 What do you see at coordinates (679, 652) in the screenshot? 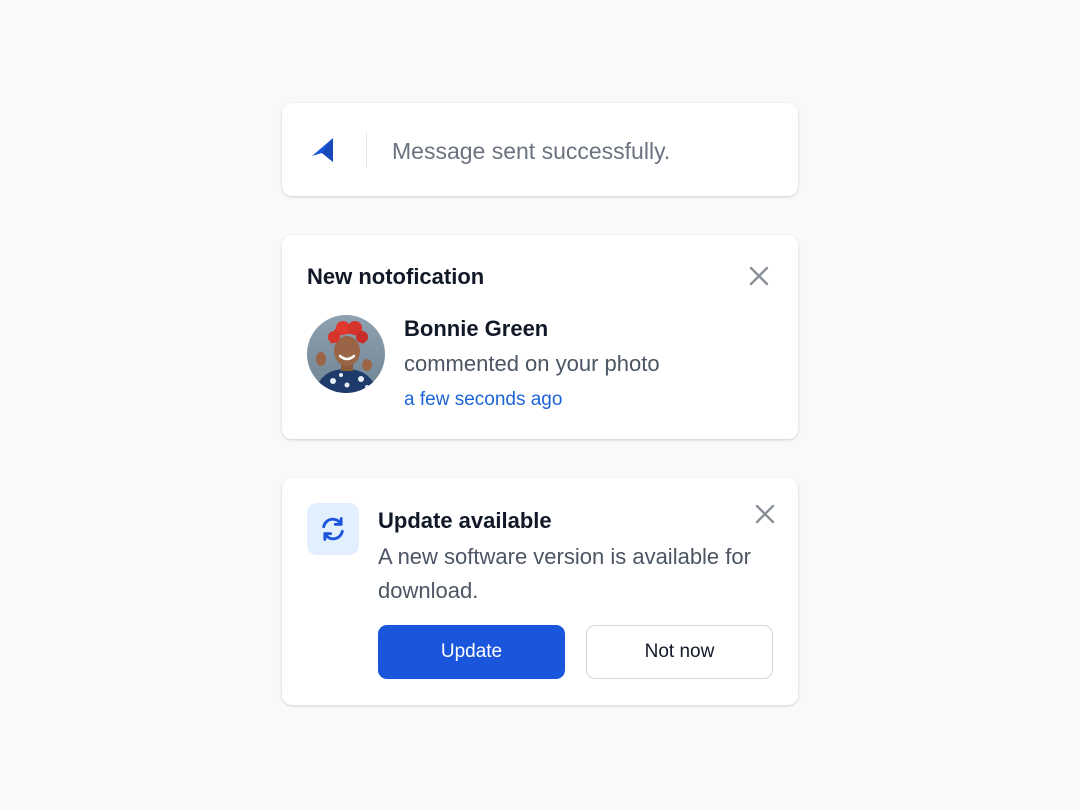
I see `not-now-button: Not now` at bounding box center [679, 652].